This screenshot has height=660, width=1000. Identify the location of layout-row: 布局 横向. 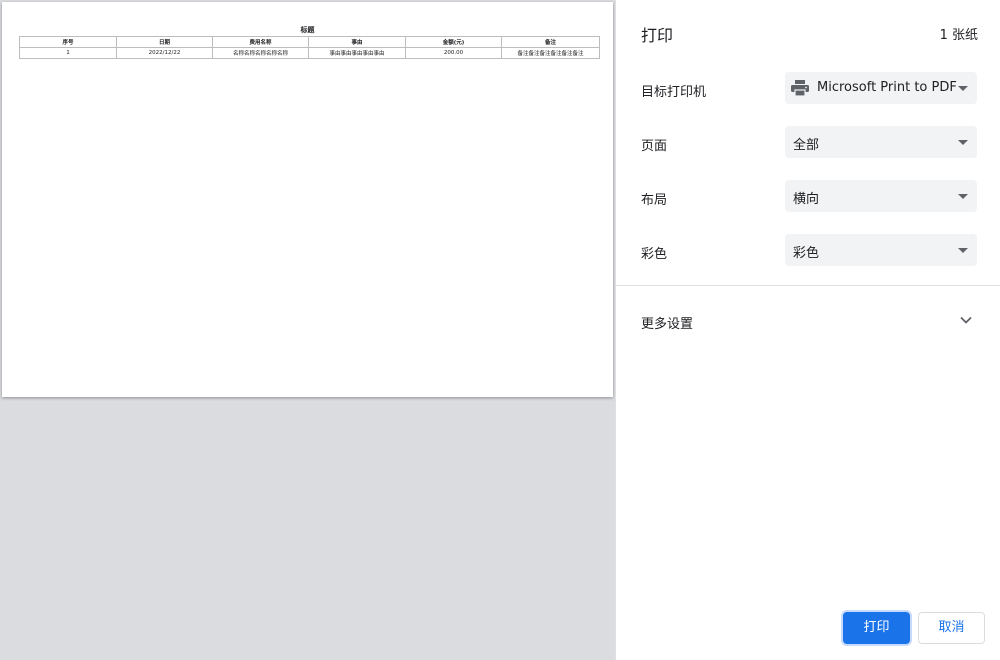
(809, 197).